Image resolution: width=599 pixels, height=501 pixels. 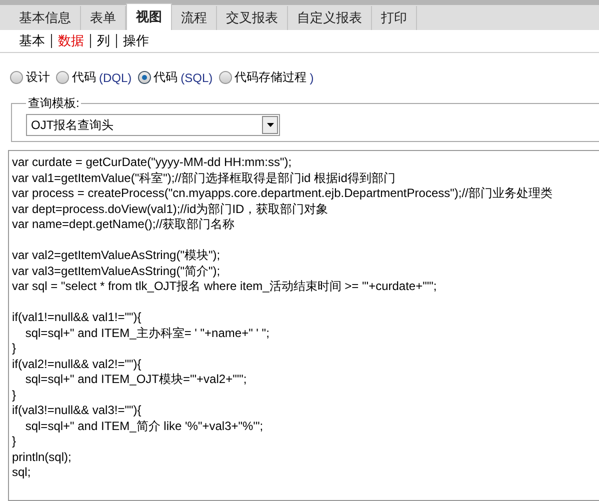 What do you see at coordinates (30, 77) in the screenshot?
I see `mode-radio-option: 设计` at bounding box center [30, 77].